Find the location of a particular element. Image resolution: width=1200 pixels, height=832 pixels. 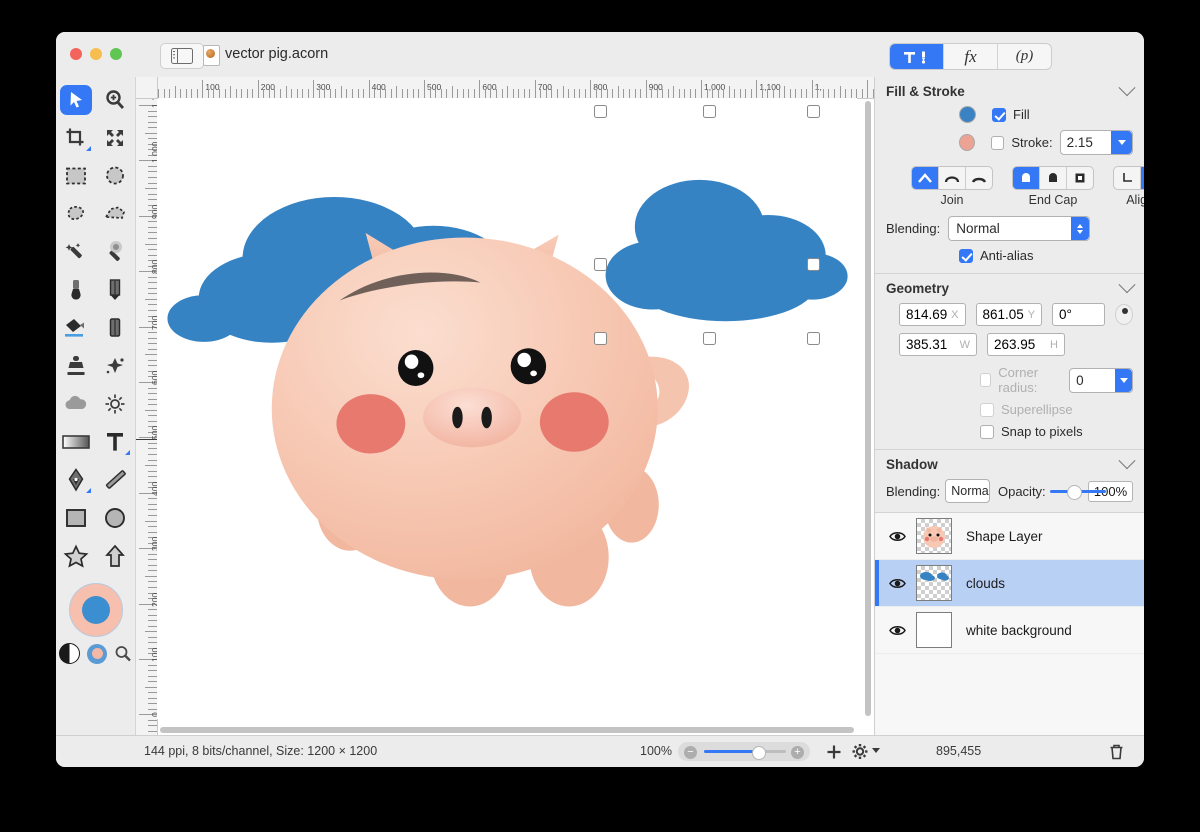

gradient-tool is located at coordinates (76, 442).